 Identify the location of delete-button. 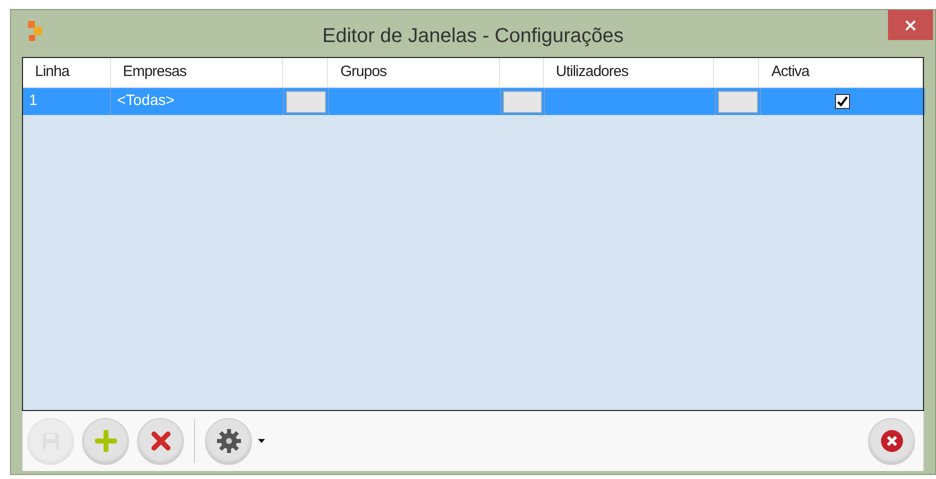
(160, 441).